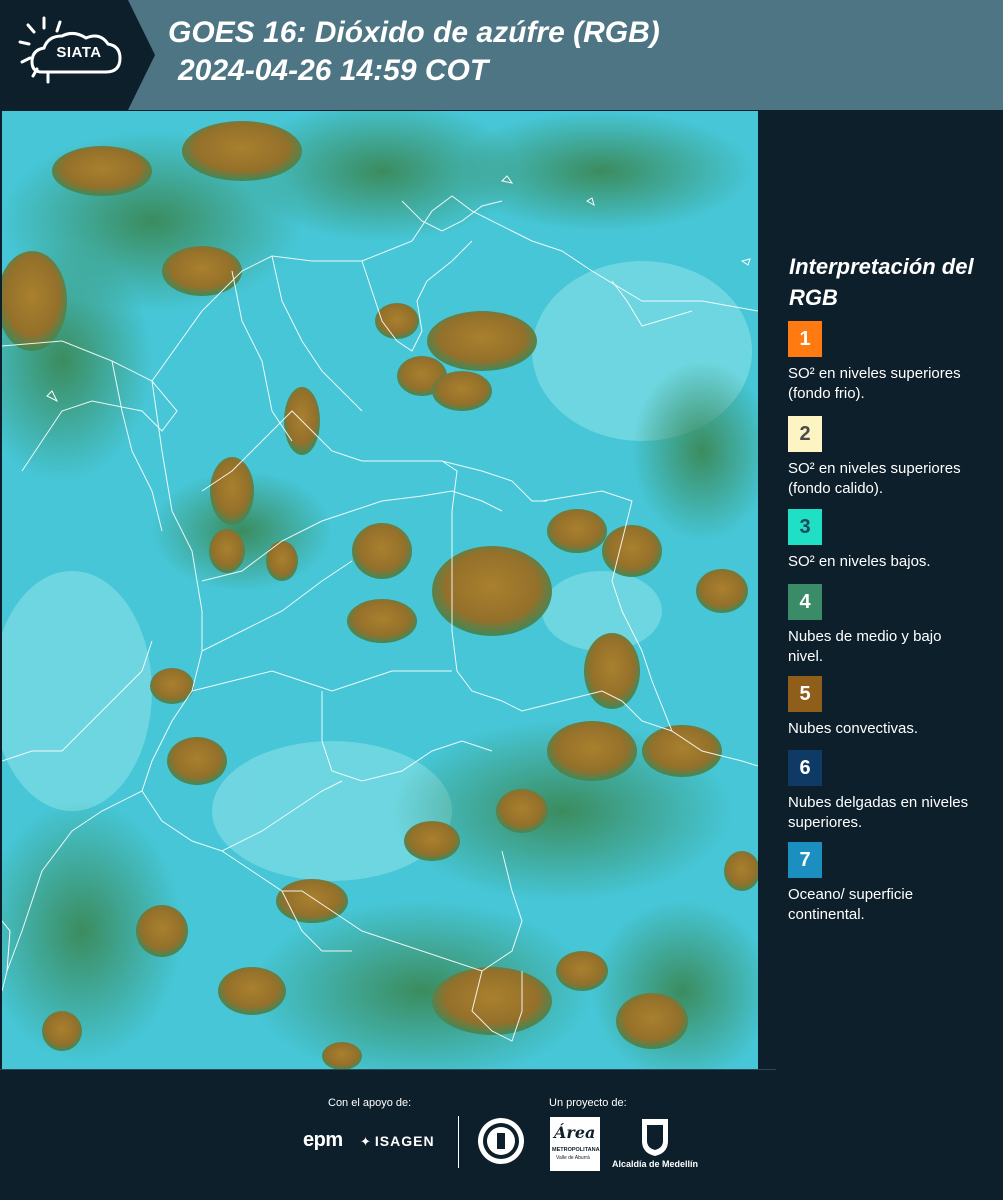 The height and width of the screenshot is (1200, 1003). I want to click on siata-logo: SIATA, so click(77, 55).